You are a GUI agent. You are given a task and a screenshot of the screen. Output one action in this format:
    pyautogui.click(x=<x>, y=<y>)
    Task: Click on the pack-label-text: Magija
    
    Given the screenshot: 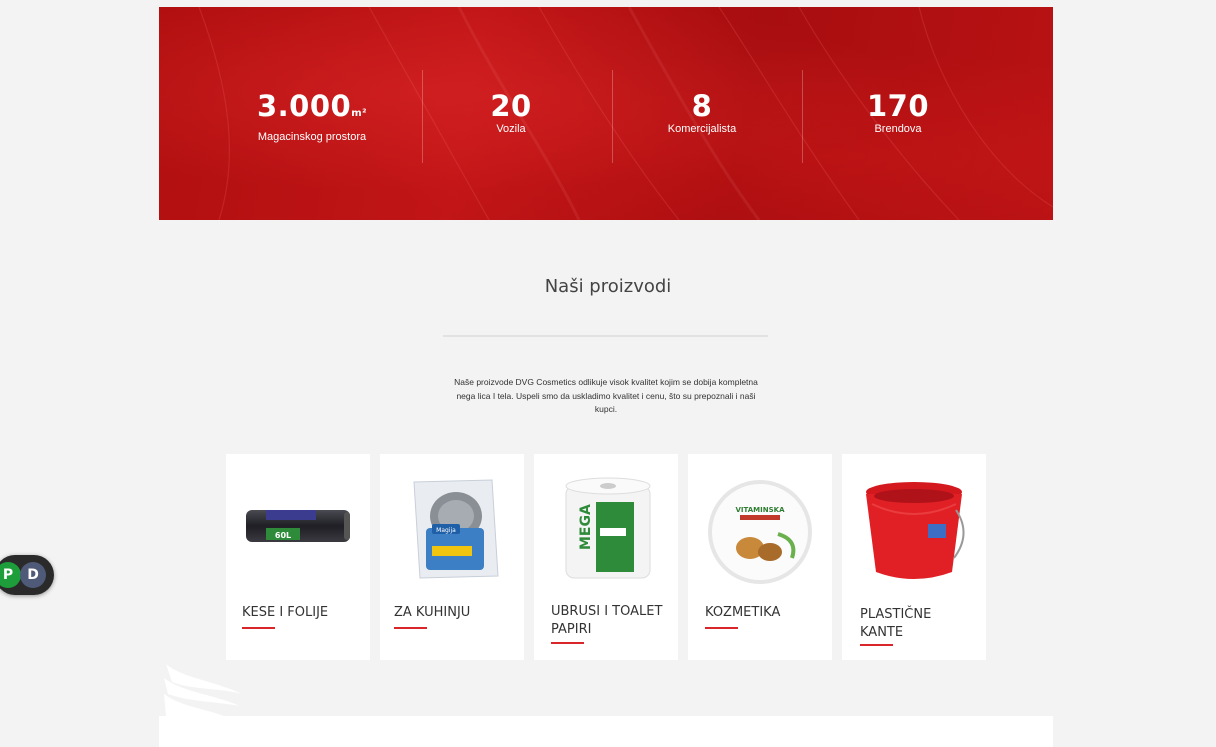 What is the action you would take?
    pyautogui.click(x=446, y=530)
    